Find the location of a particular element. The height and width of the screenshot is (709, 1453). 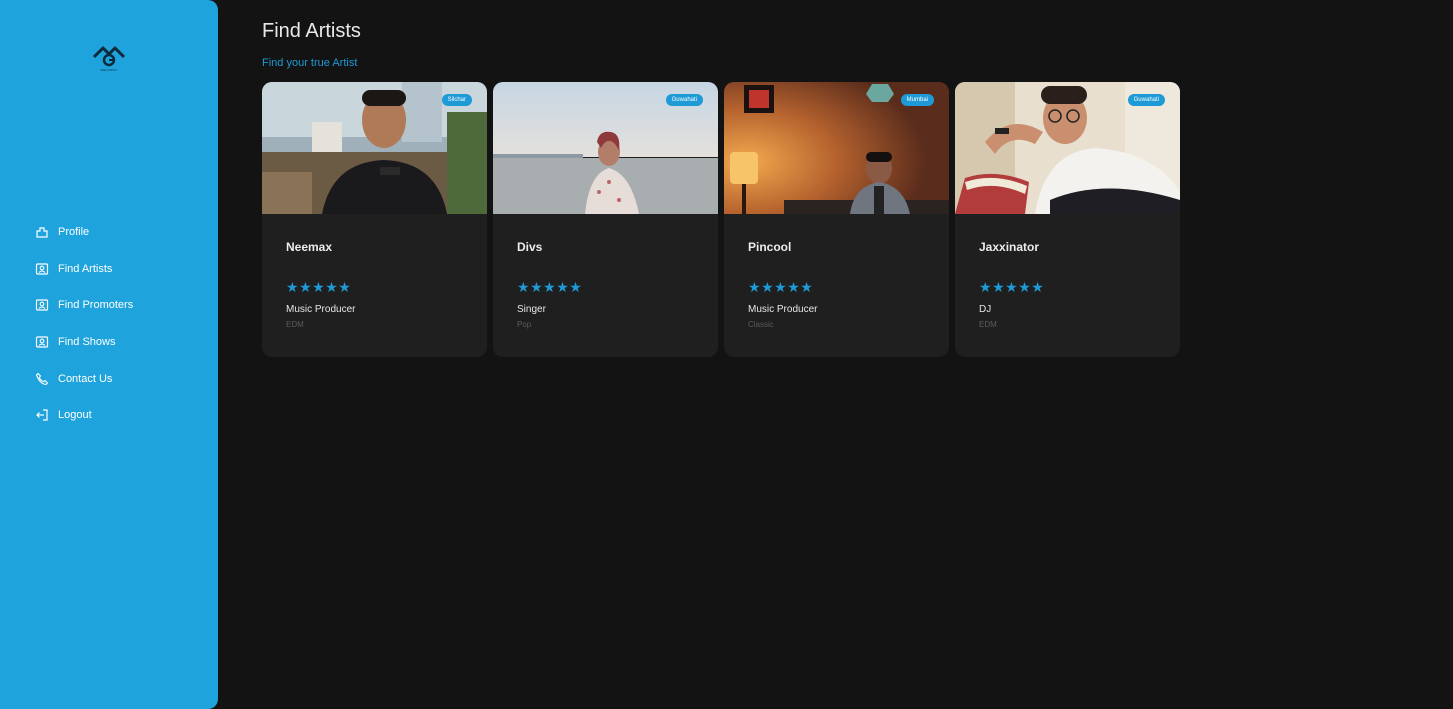

artist-card: Silchar Neemax ★ ★ ★ ★ ★ Music Producer EDM is located at coordinates (374, 219).